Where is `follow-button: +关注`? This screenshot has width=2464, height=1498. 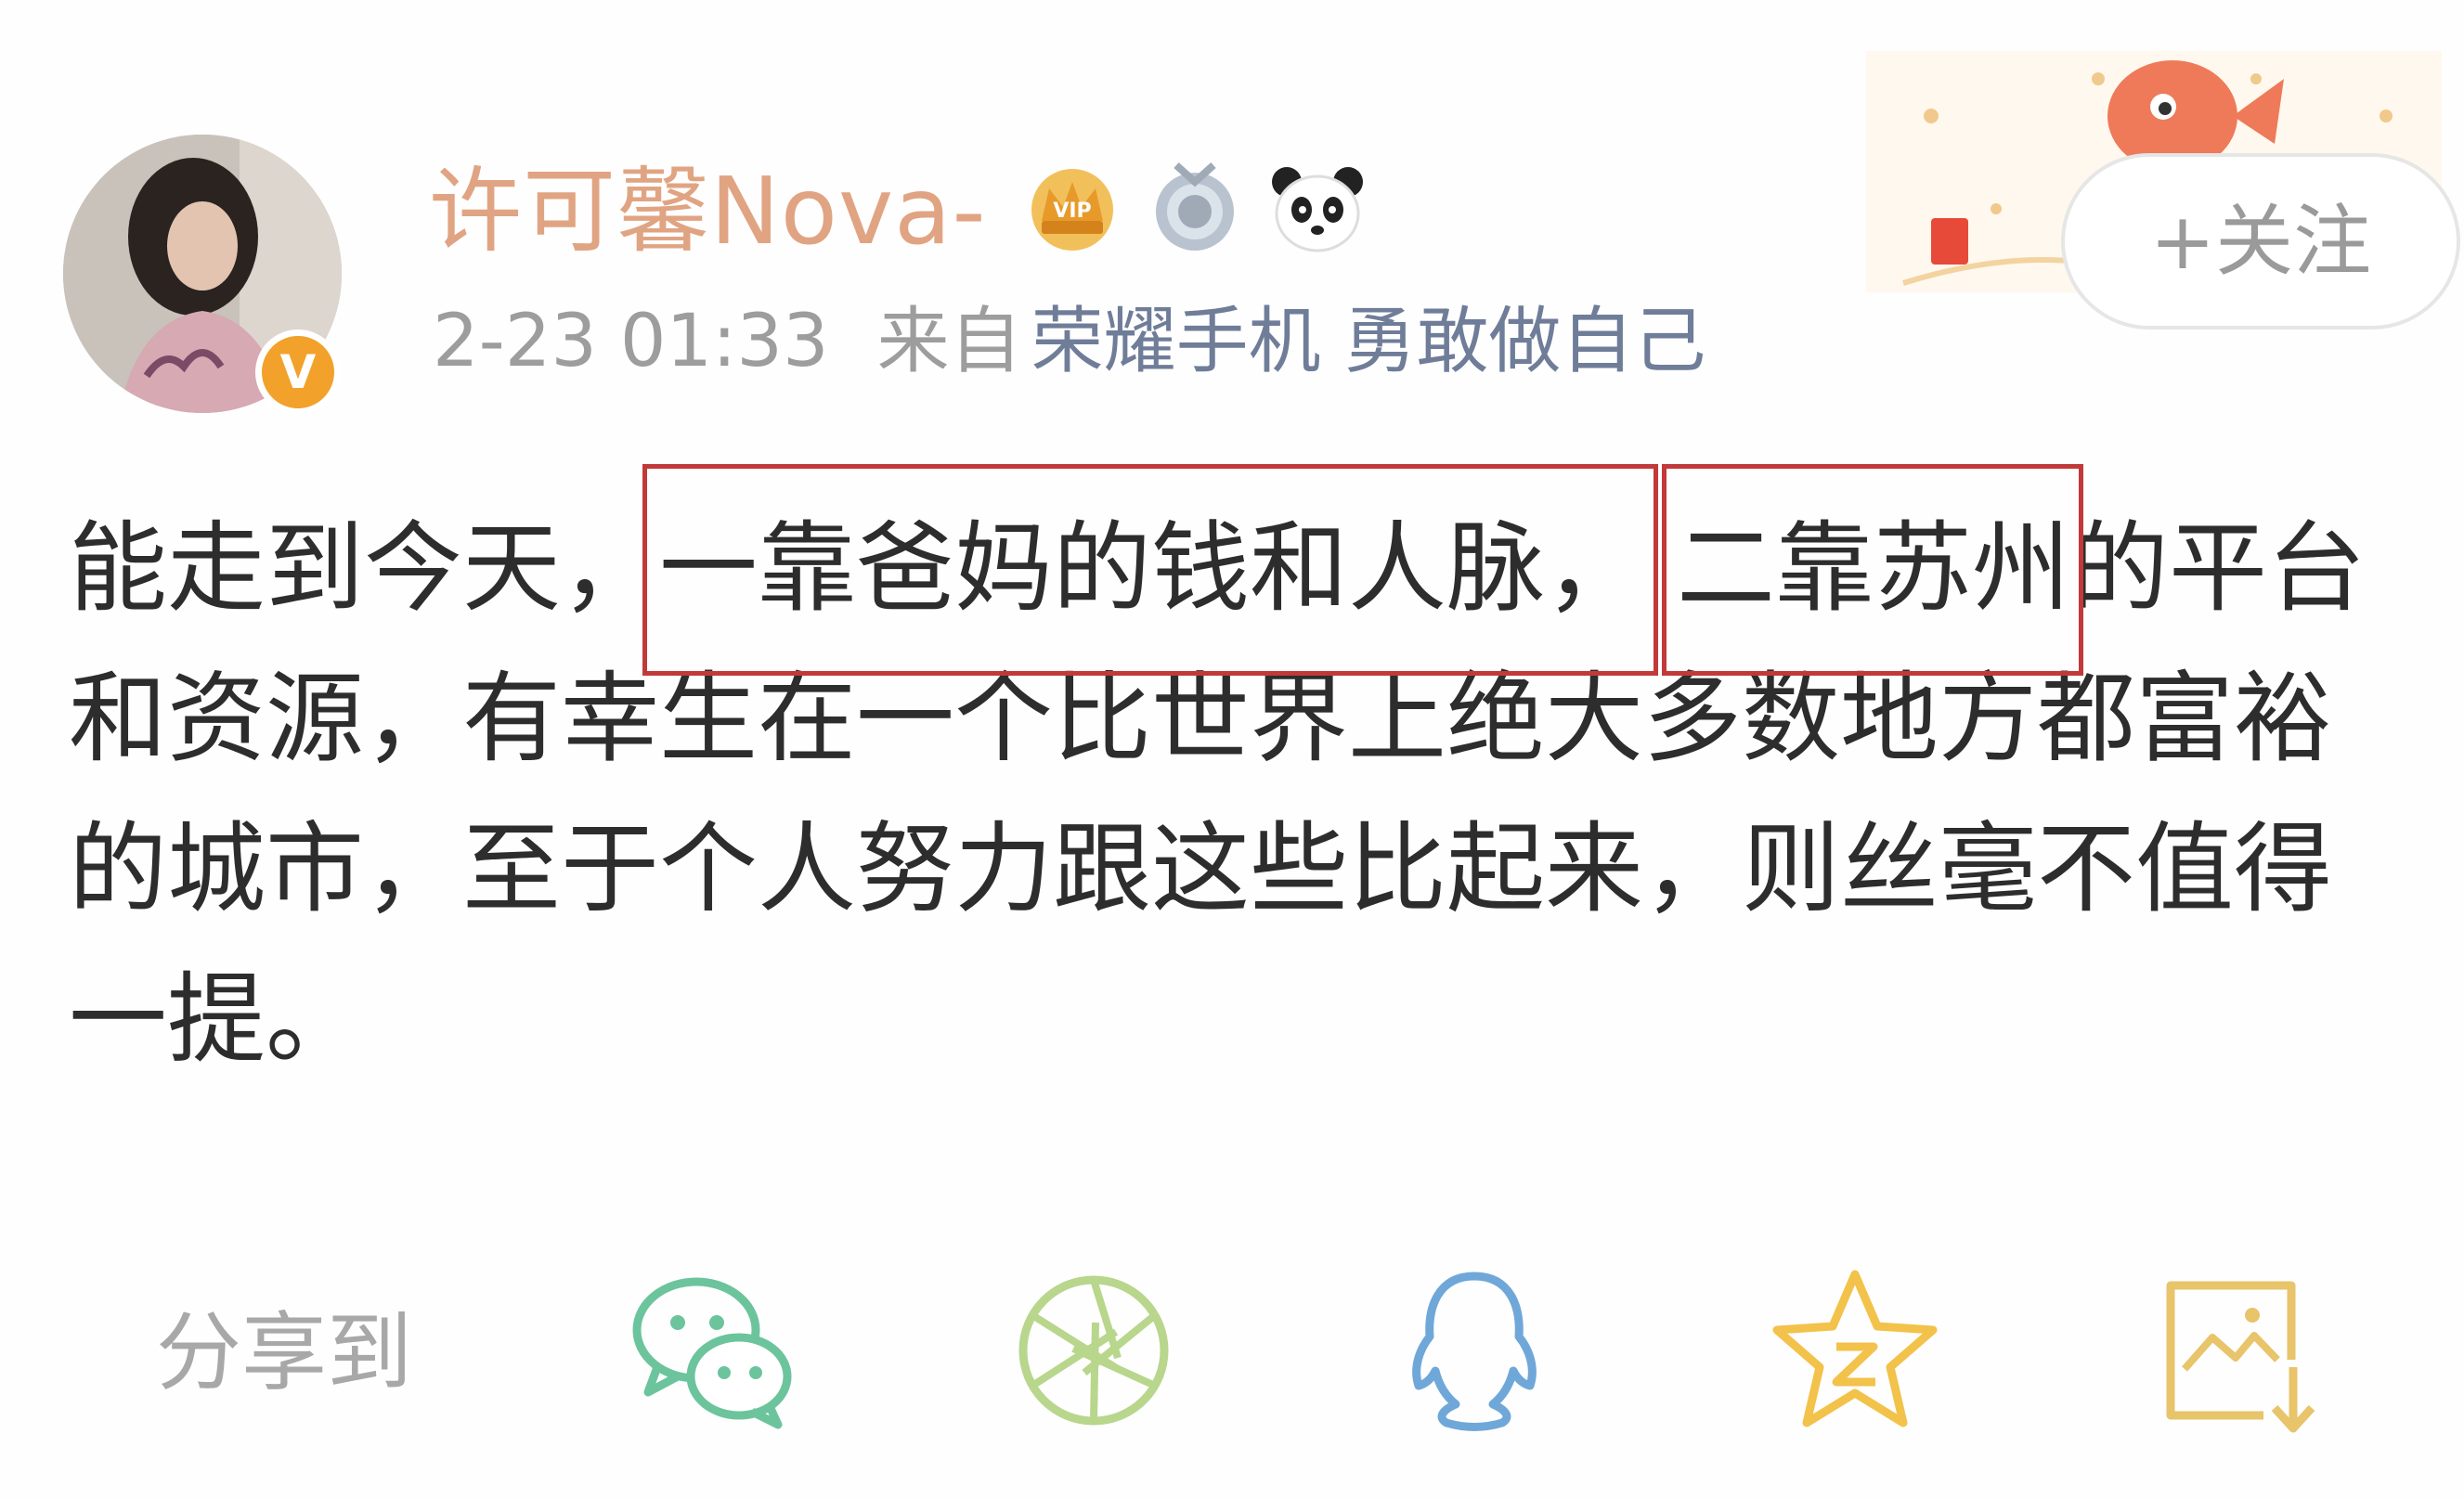 follow-button: +关注 is located at coordinates (2260, 241).